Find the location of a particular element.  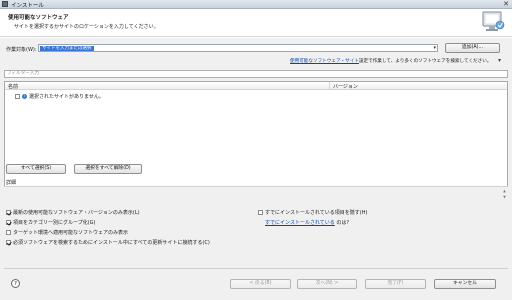

group-by-category-checkbox is located at coordinates (8, 222).